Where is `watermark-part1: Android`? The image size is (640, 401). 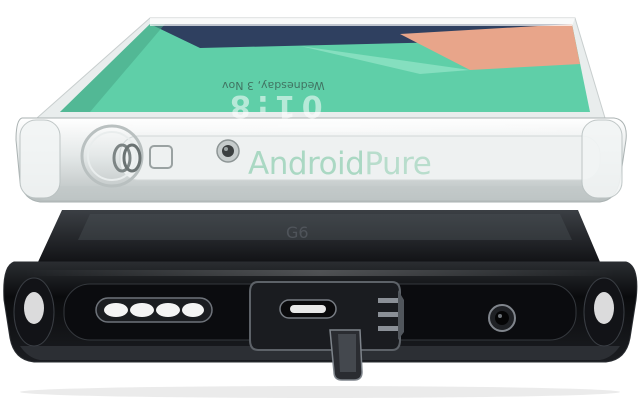
watermark-part1: Android is located at coordinates (306, 164).